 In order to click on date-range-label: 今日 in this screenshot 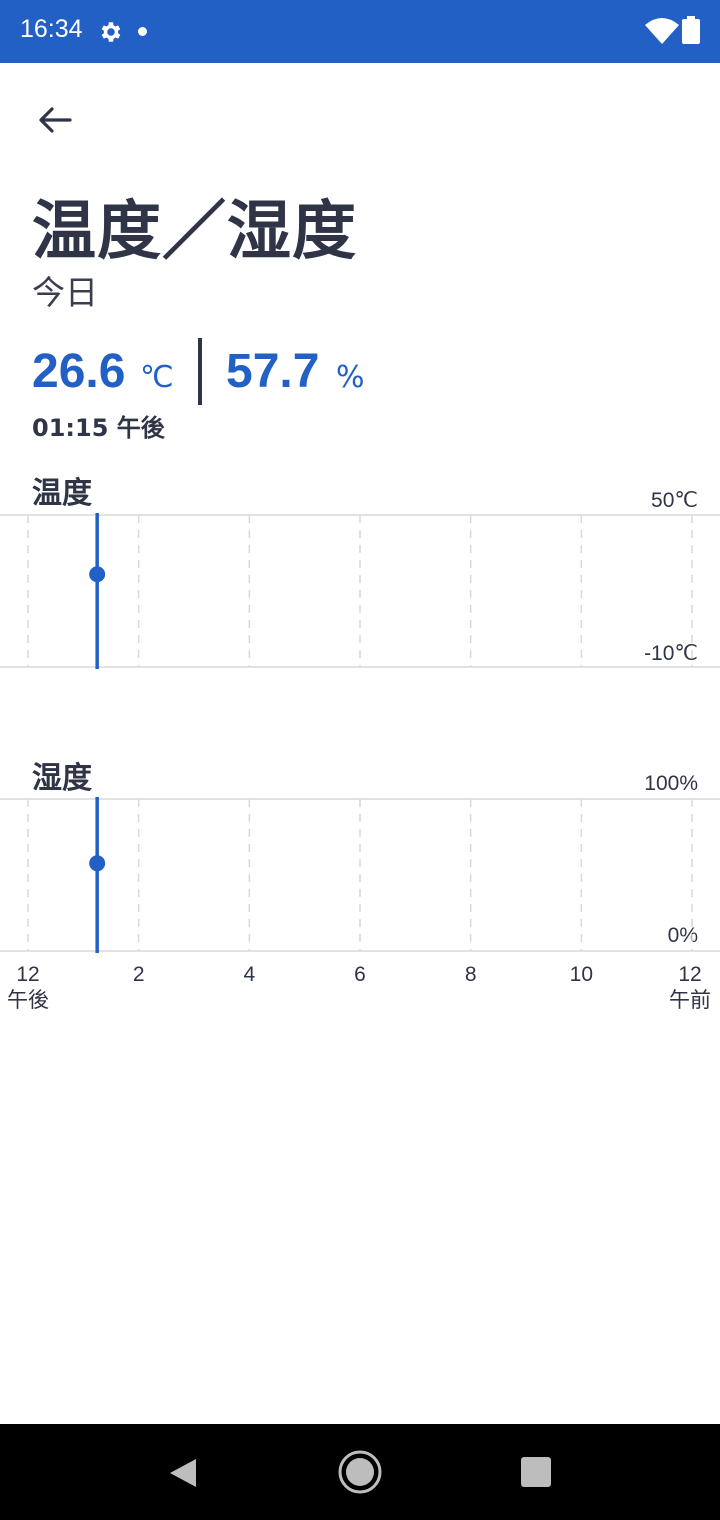, I will do `click(65, 292)`.